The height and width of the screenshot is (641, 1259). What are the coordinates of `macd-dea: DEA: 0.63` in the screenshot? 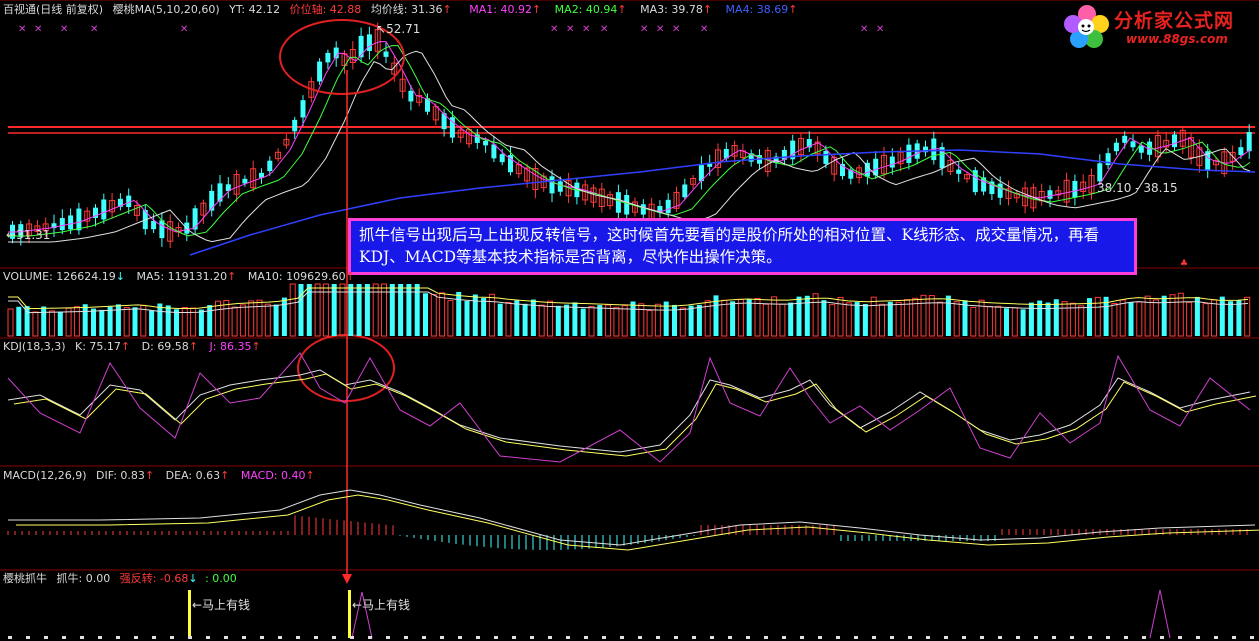 It's located at (193, 475).